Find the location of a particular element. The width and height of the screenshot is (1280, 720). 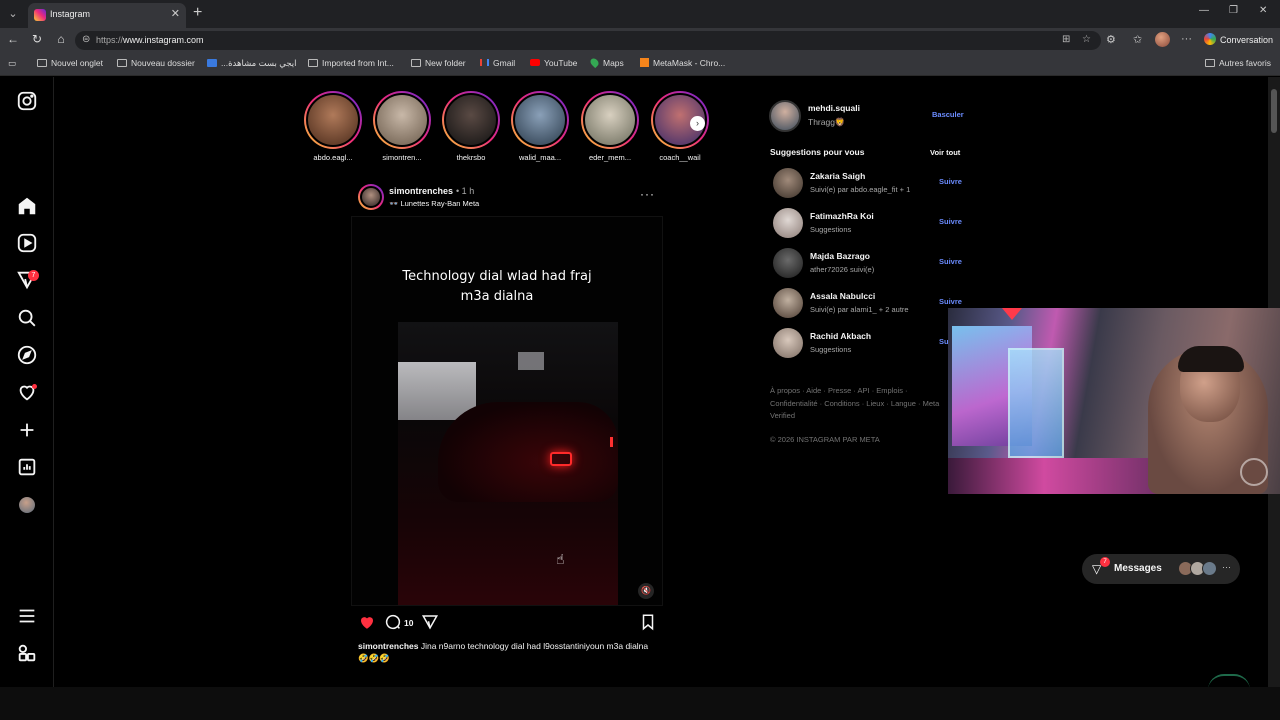

suggestion-subtitle: Suivi(e) par abdo.eagle_fit + 1 is located at coordinates (860, 189).